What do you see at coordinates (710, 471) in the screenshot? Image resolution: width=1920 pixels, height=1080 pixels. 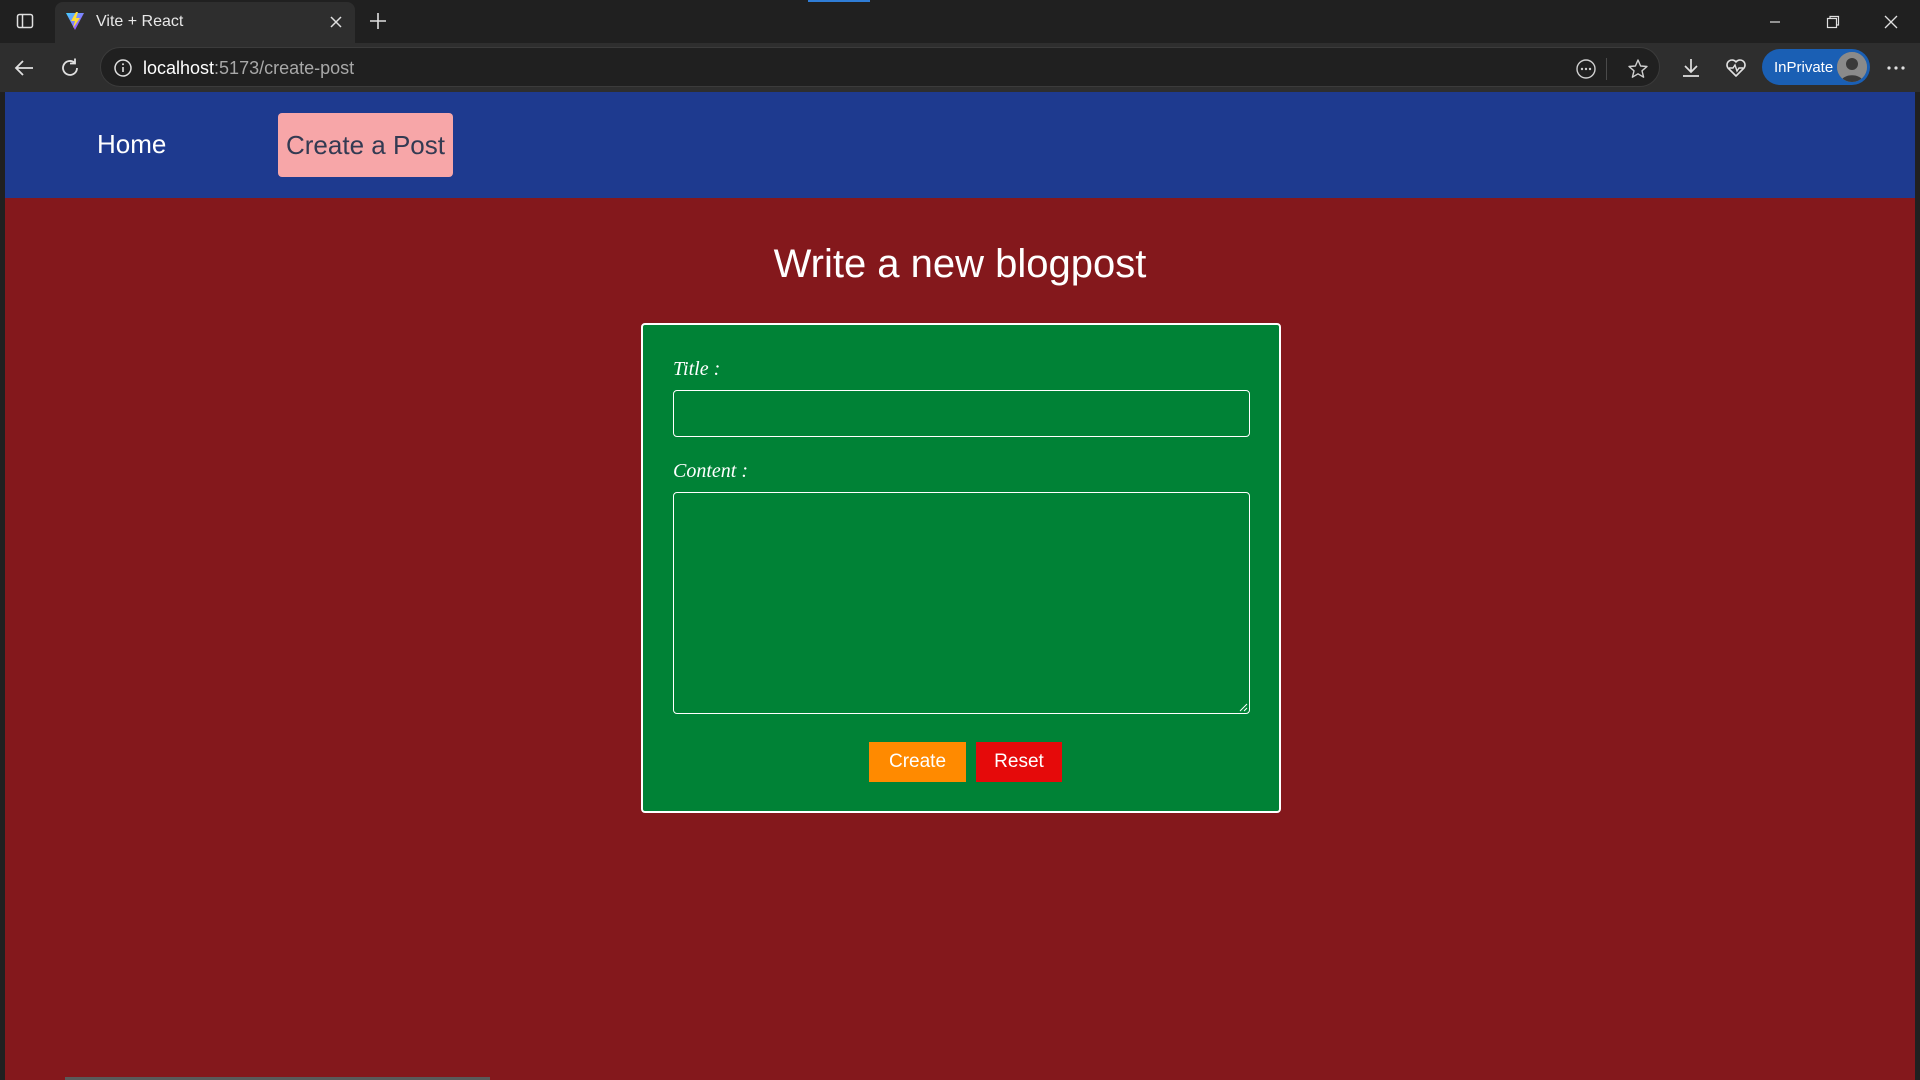 I see `content-label: Content :` at bounding box center [710, 471].